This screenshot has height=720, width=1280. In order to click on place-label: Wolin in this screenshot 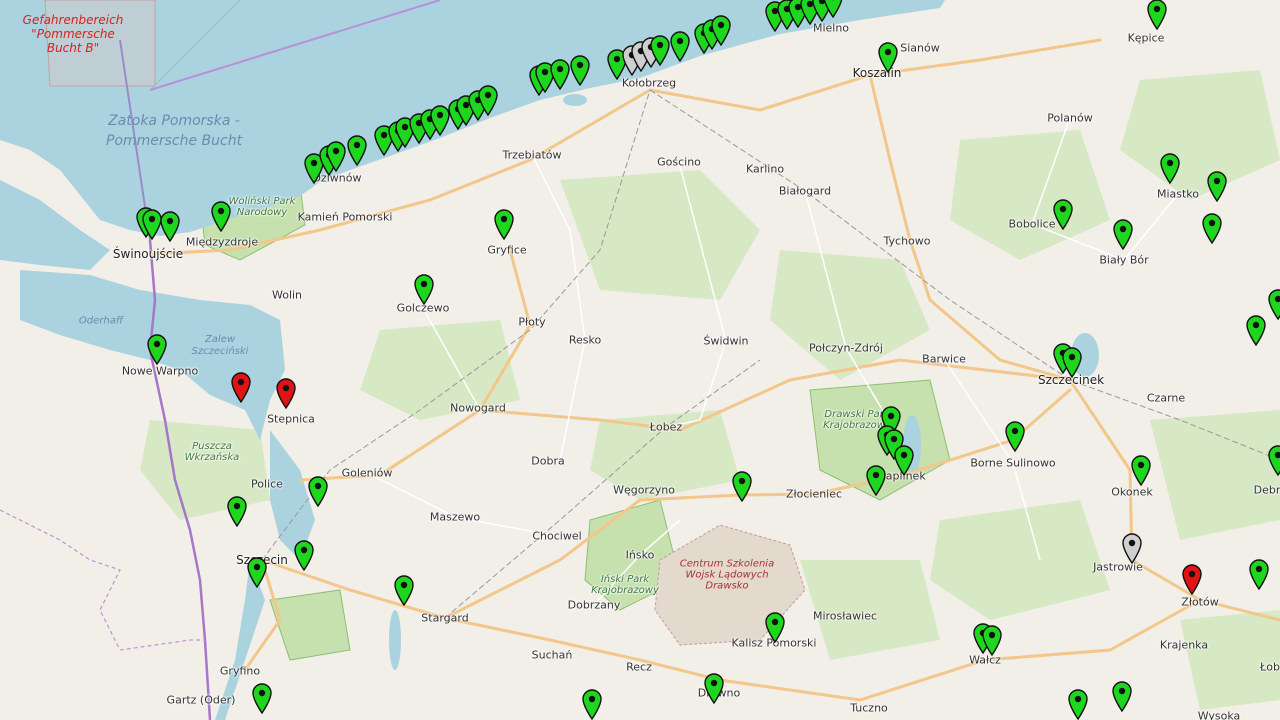, I will do `click(287, 295)`.